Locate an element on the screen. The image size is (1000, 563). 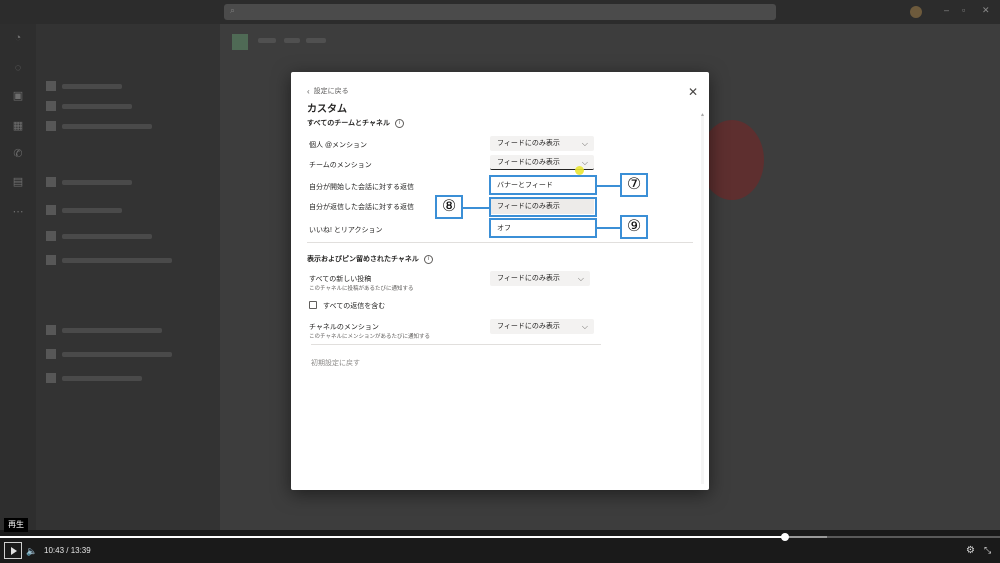
play-button is located at coordinates (13, 550).